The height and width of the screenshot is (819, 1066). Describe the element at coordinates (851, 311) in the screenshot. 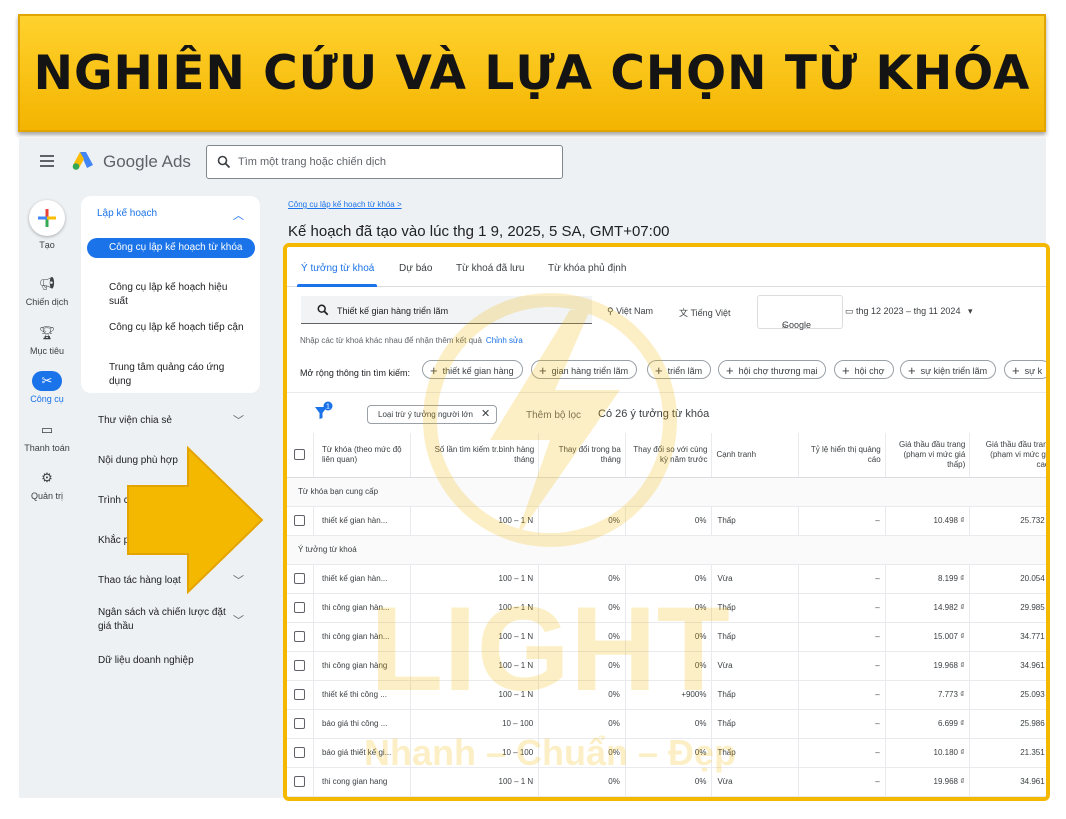

I see `calendar-icon: ▭` at that location.